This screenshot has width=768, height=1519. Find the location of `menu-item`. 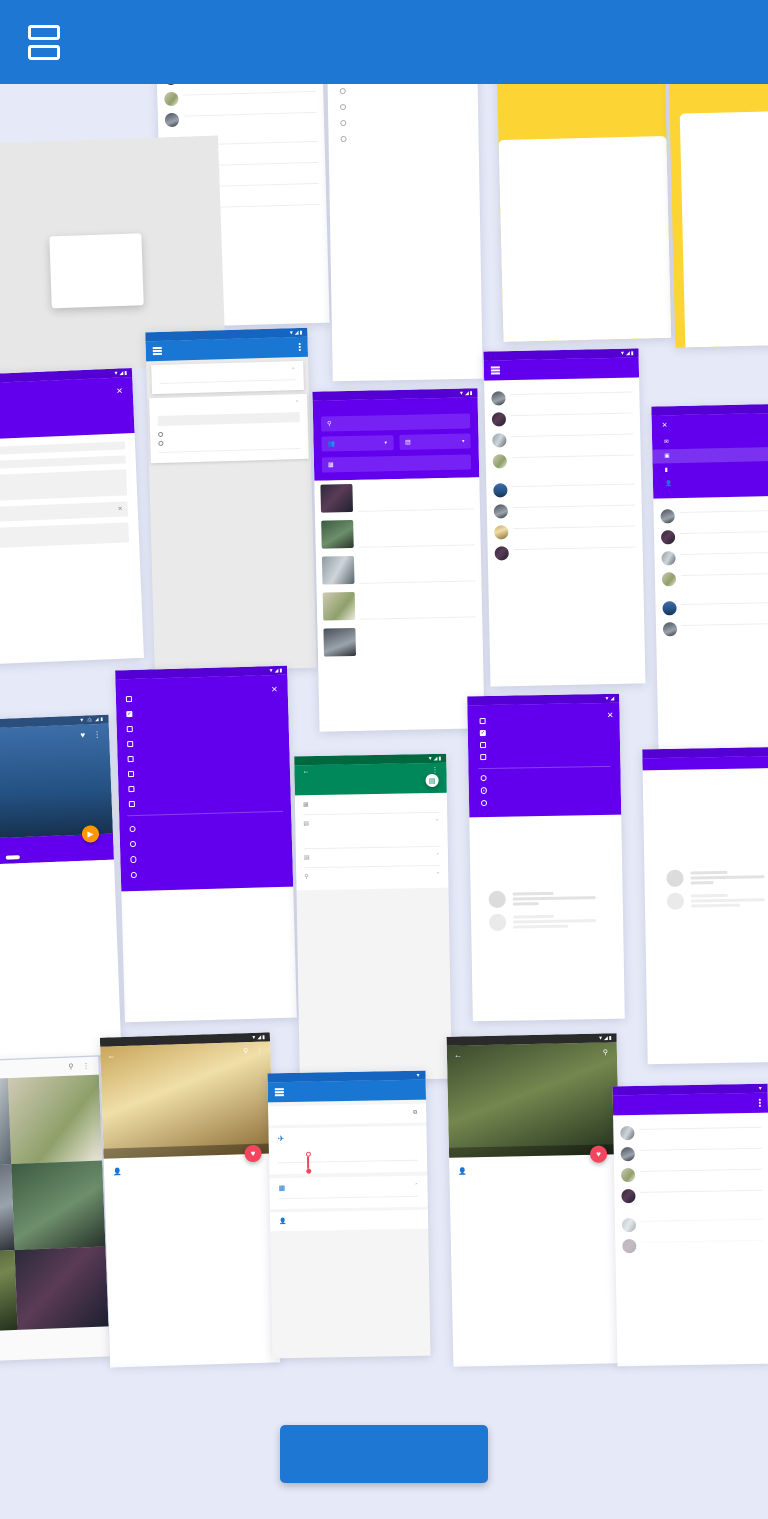

menu-item is located at coordinates (97, 294).